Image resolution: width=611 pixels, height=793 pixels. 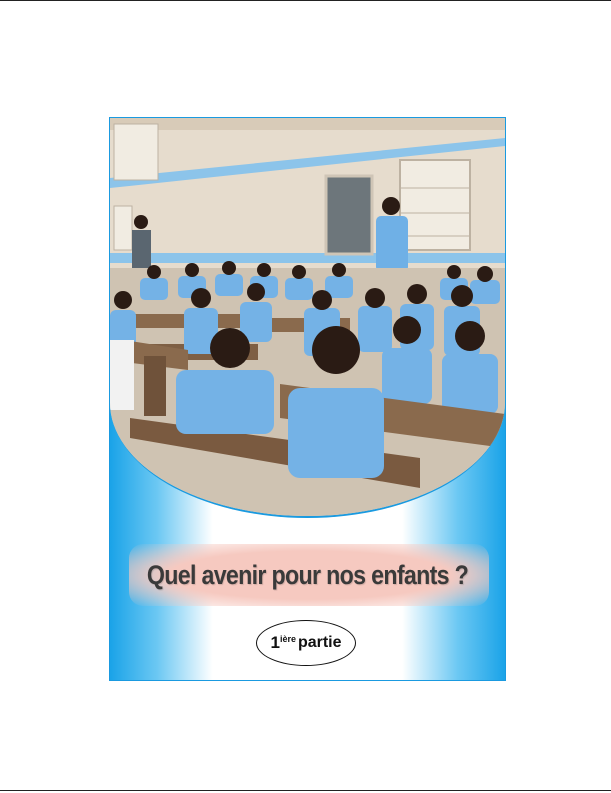 I want to click on part-word: partie, so click(x=319, y=642).